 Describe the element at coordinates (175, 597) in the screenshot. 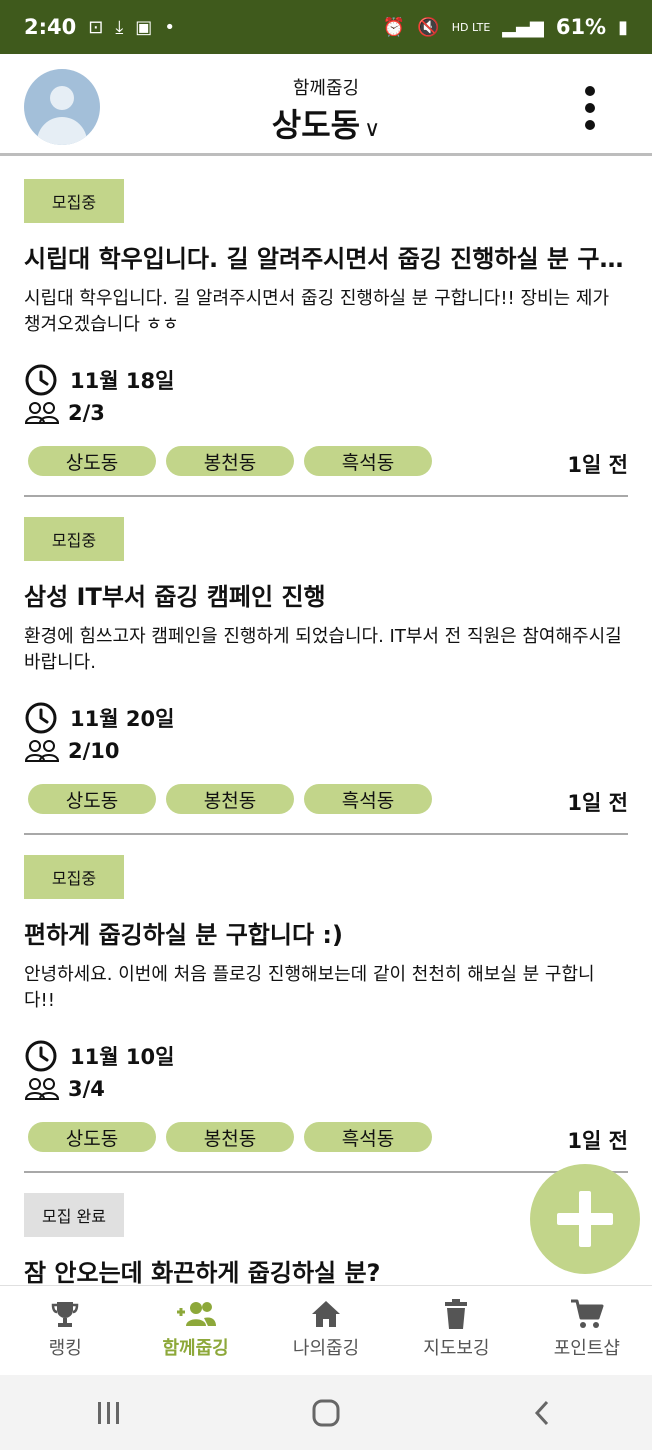

I see `post-title: 삼성 IT부서 줍깅 캠페인 진행` at that location.